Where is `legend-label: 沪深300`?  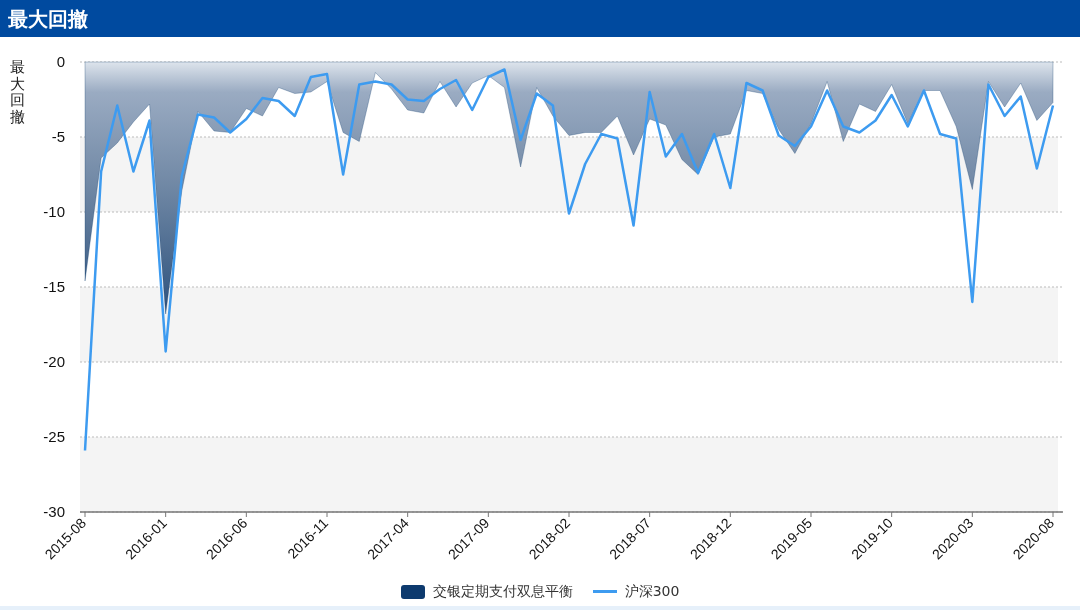 legend-label: 沪深300 is located at coordinates (652, 591).